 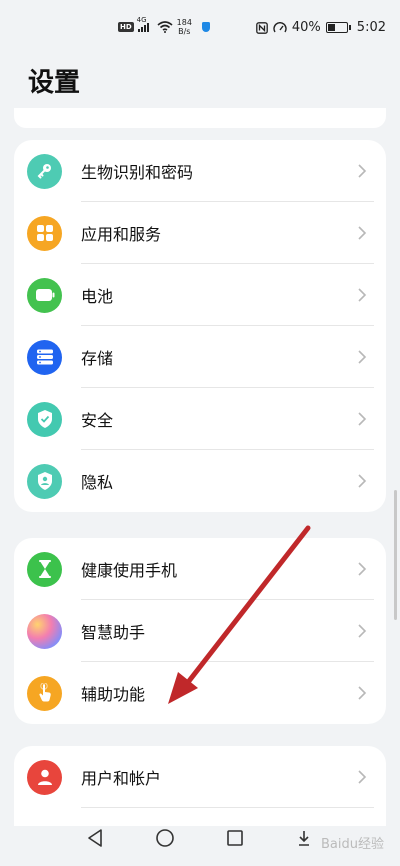 What do you see at coordinates (200, 118) in the screenshot?
I see `previous-card-edge` at bounding box center [200, 118].